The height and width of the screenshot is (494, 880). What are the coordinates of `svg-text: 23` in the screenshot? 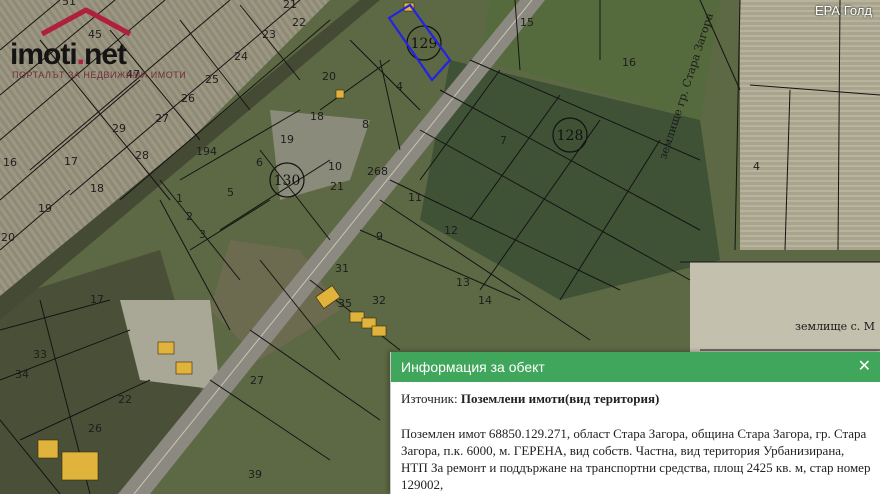 It's located at (269, 34).